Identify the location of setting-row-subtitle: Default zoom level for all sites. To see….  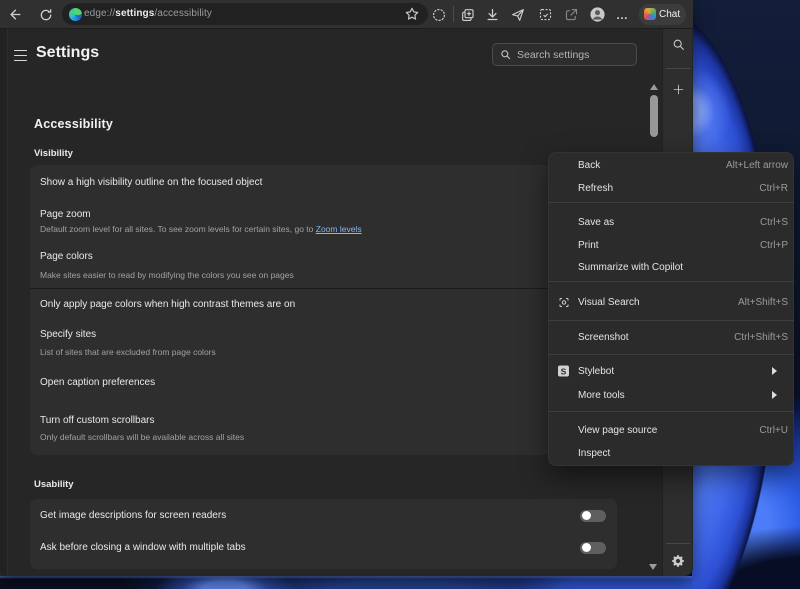
(201, 228).